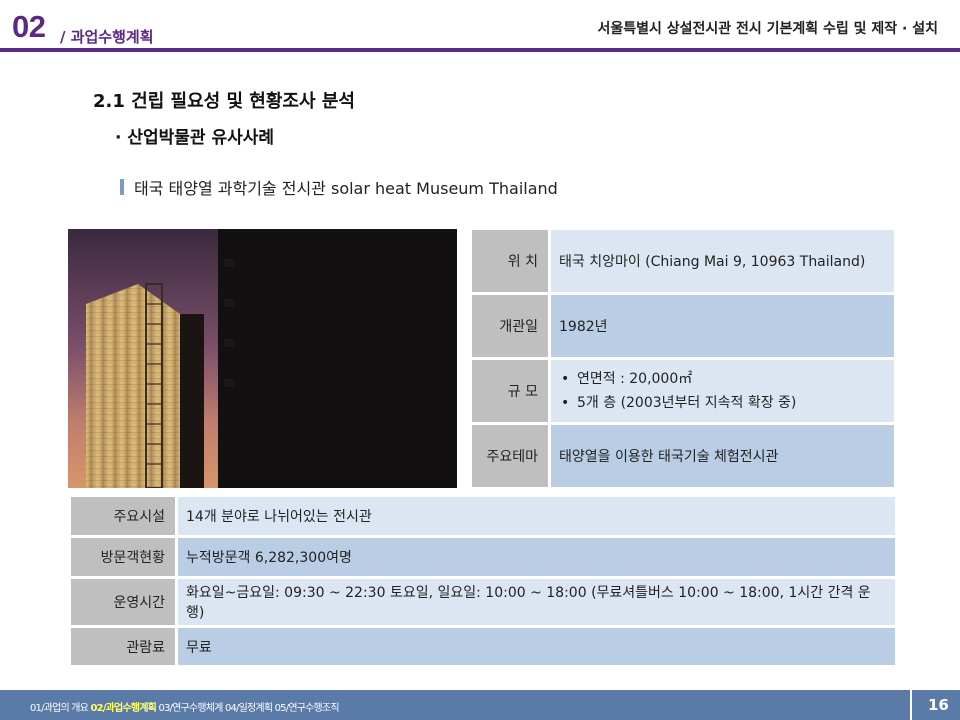 The image size is (960, 720). I want to click on visitors-label: 방문객현황, so click(123, 557).